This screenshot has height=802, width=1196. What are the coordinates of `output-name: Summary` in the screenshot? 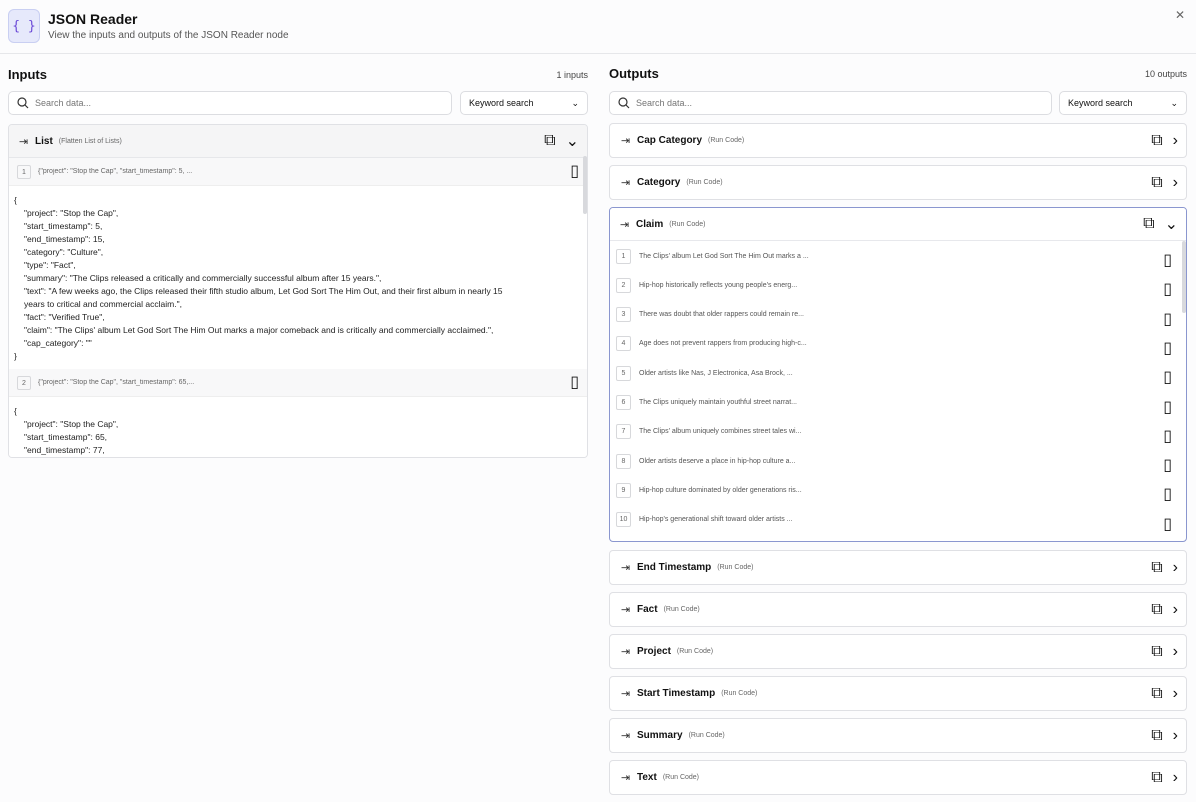 It's located at (660, 735).